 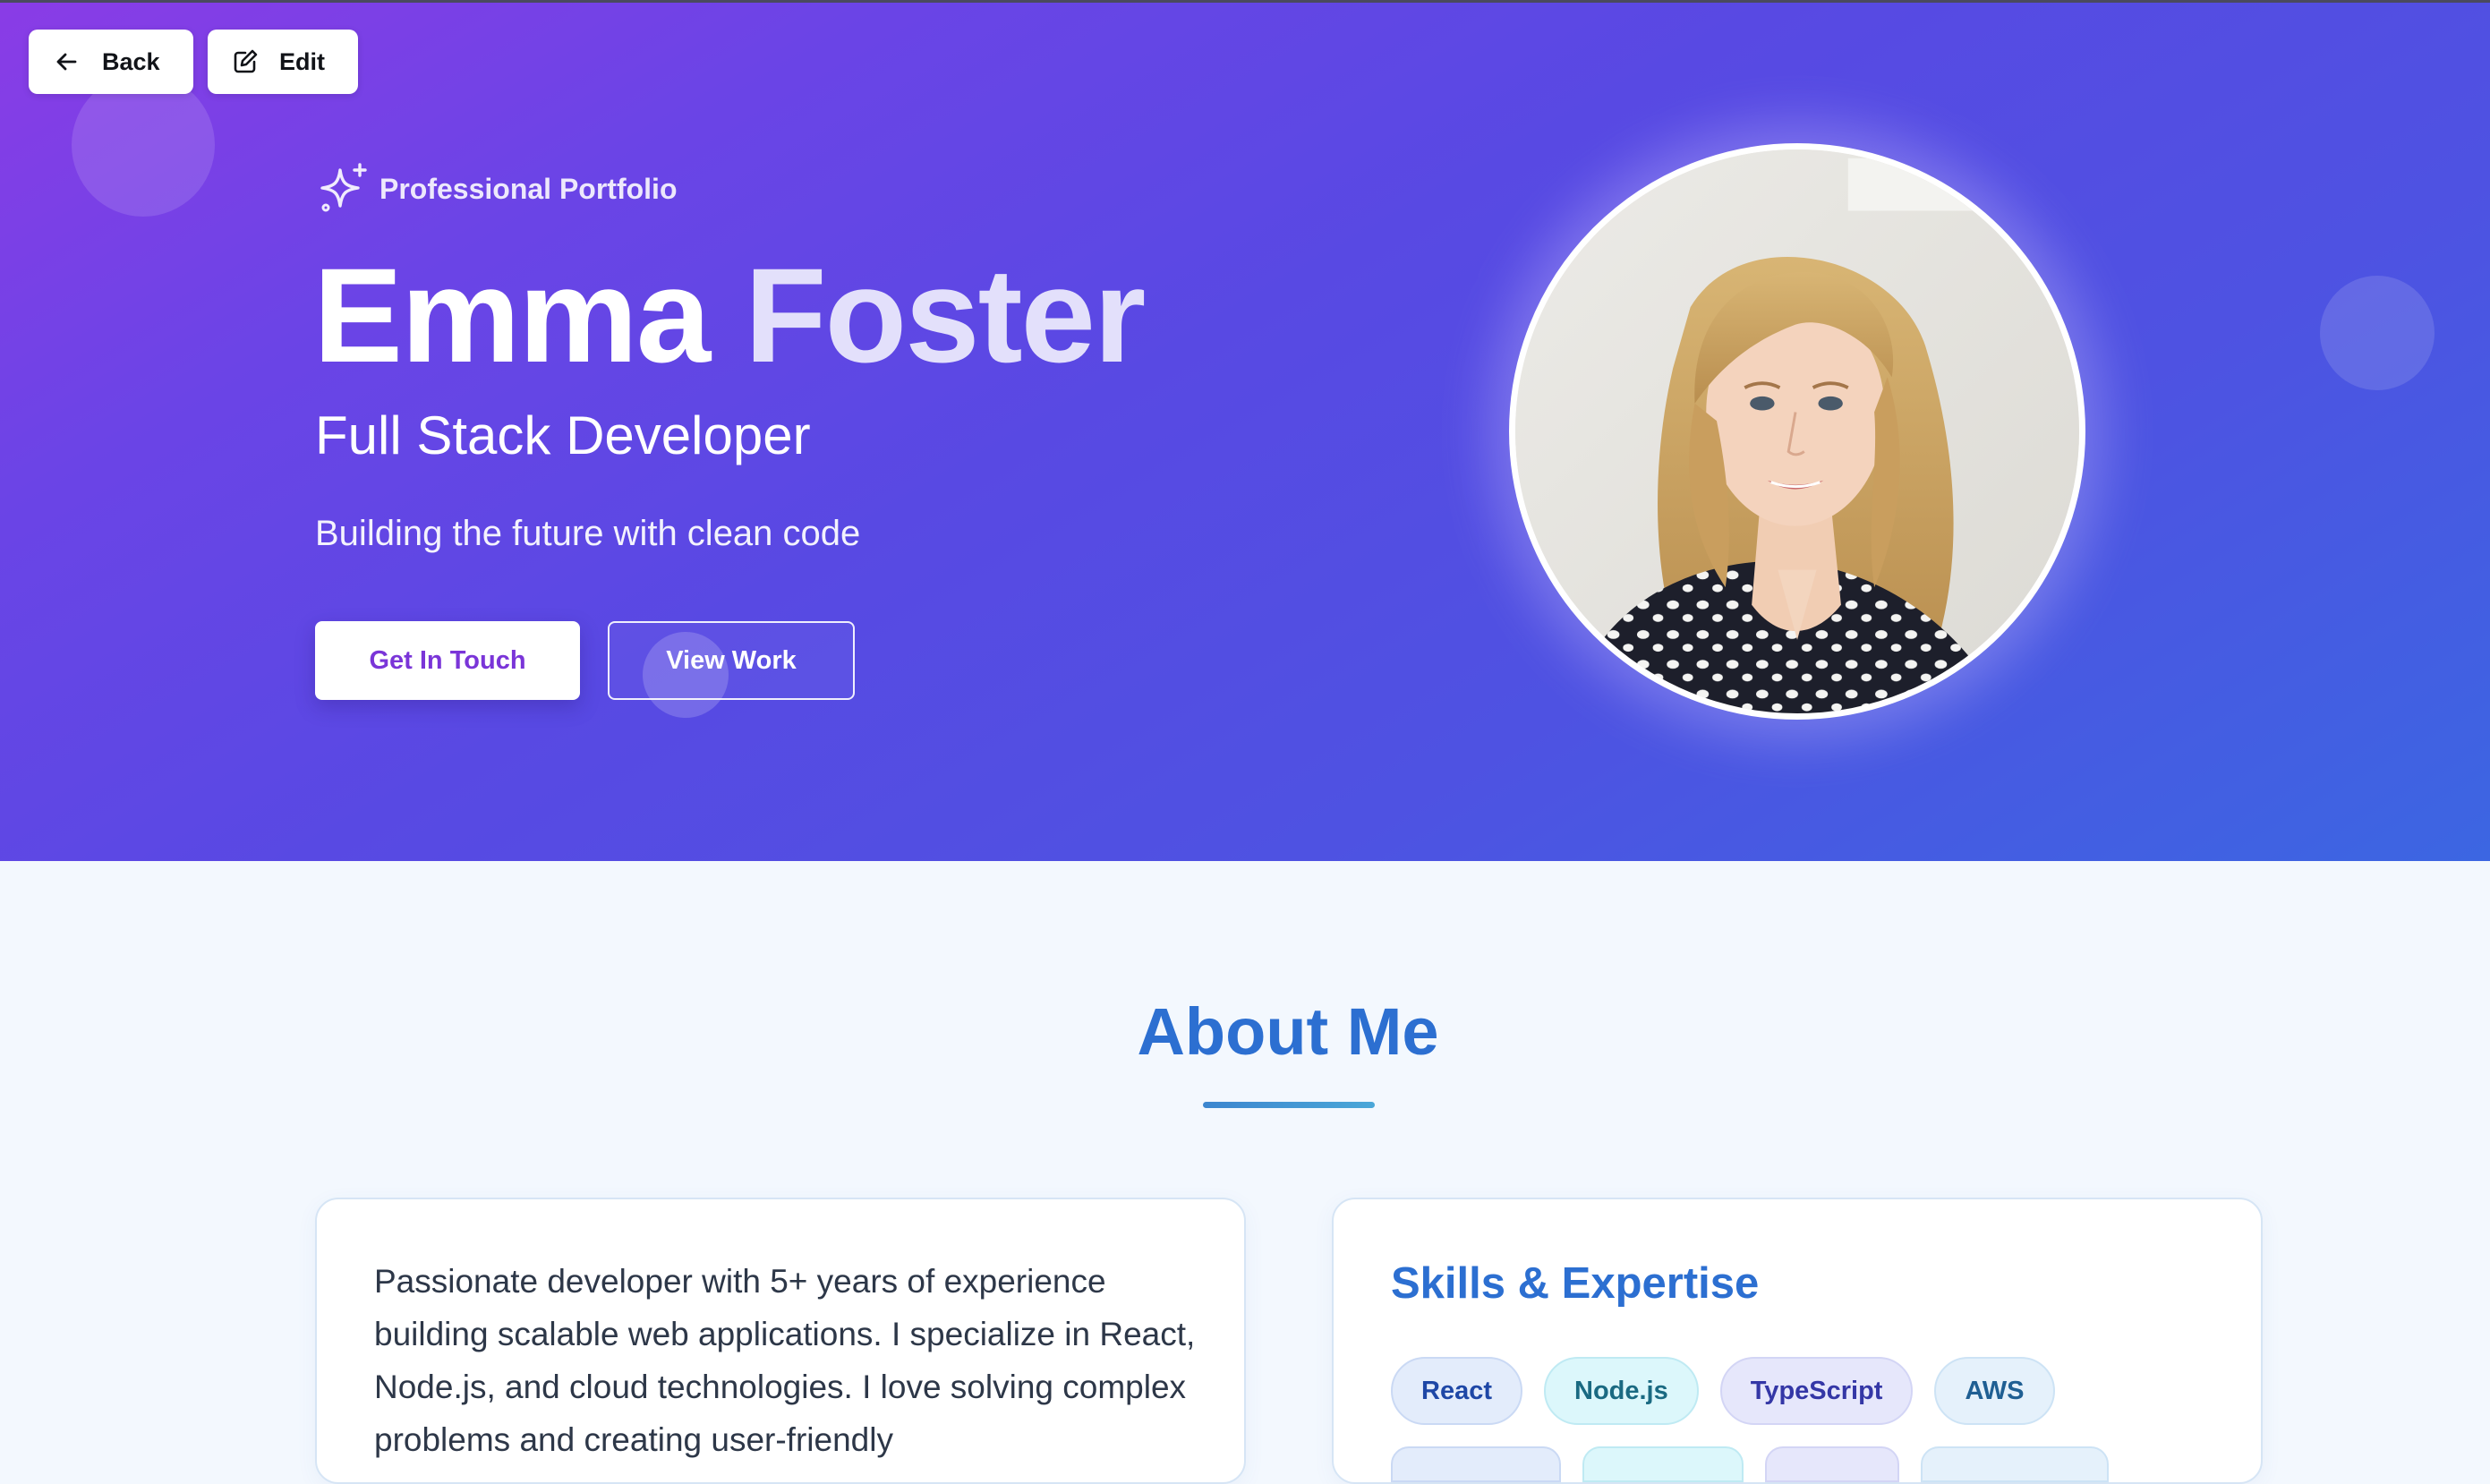 What do you see at coordinates (1816, 1391) in the screenshot?
I see `skill-chip: TypeScript` at bounding box center [1816, 1391].